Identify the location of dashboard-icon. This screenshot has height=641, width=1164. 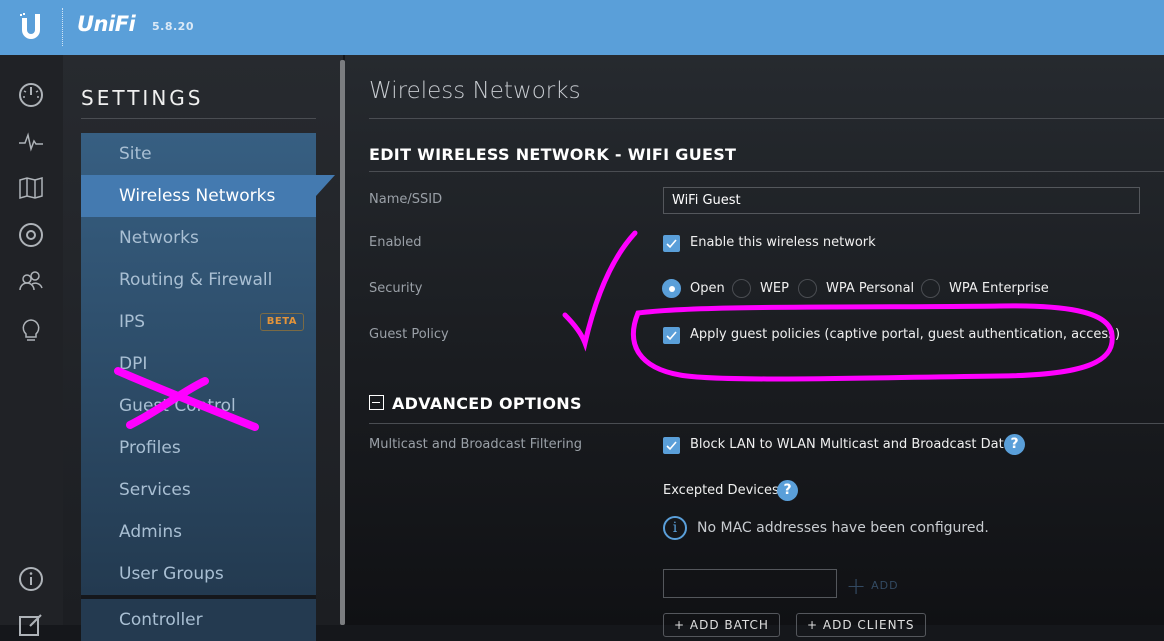
(31, 95).